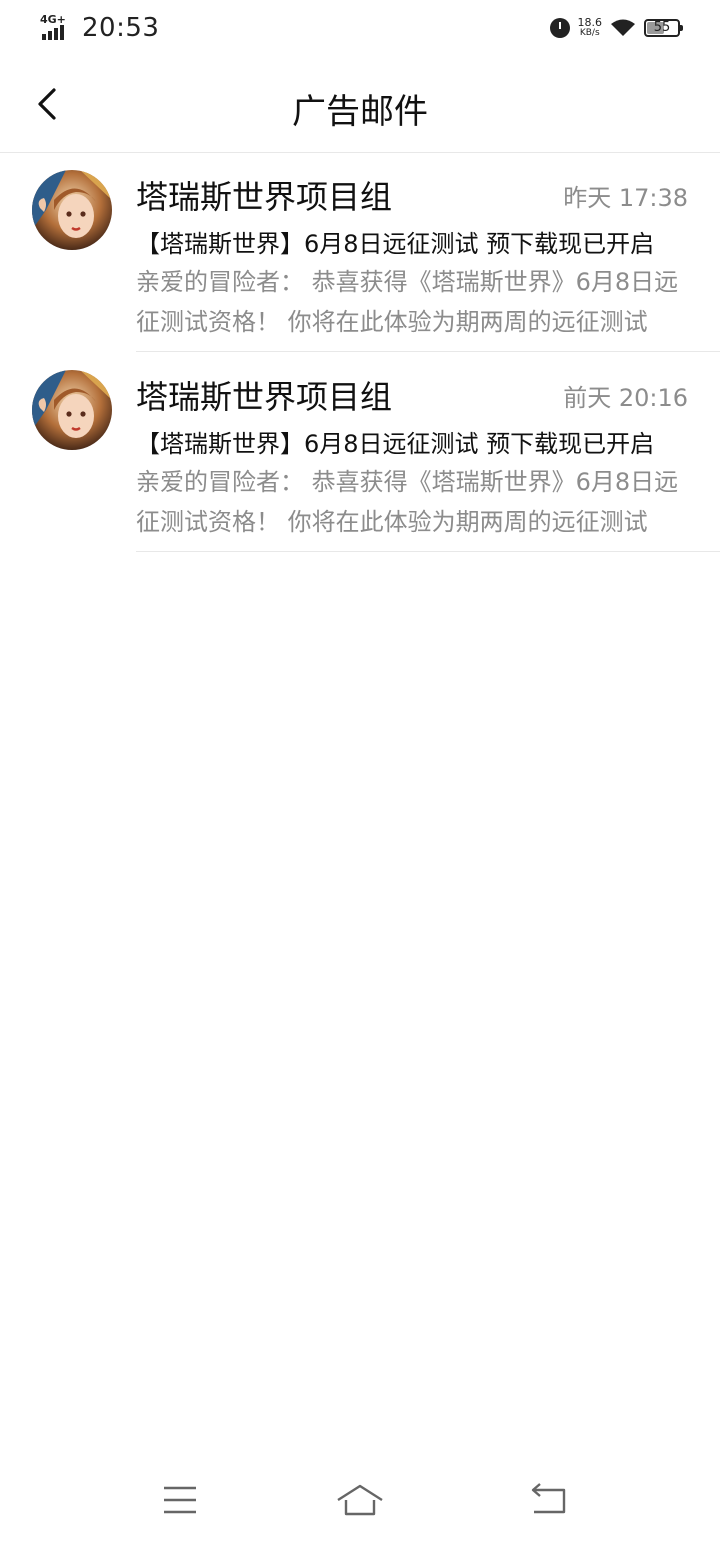 Image resolution: width=720 pixels, height=1544 pixels. I want to click on battery-icon: 55, so click(663, 28).